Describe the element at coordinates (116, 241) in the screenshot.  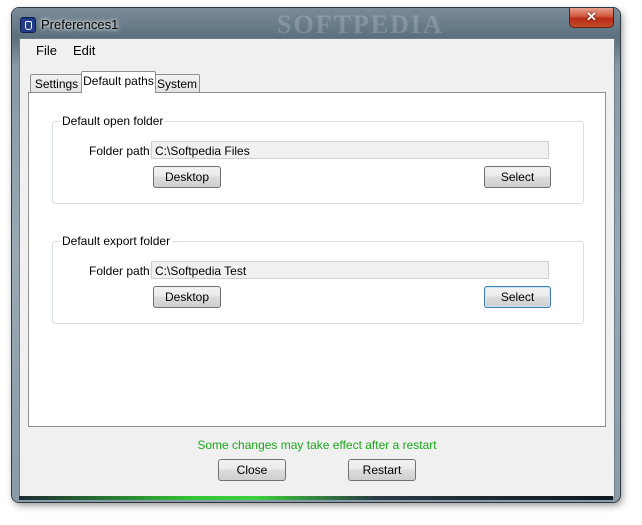
I see `group-title: Default export folder` at that location.